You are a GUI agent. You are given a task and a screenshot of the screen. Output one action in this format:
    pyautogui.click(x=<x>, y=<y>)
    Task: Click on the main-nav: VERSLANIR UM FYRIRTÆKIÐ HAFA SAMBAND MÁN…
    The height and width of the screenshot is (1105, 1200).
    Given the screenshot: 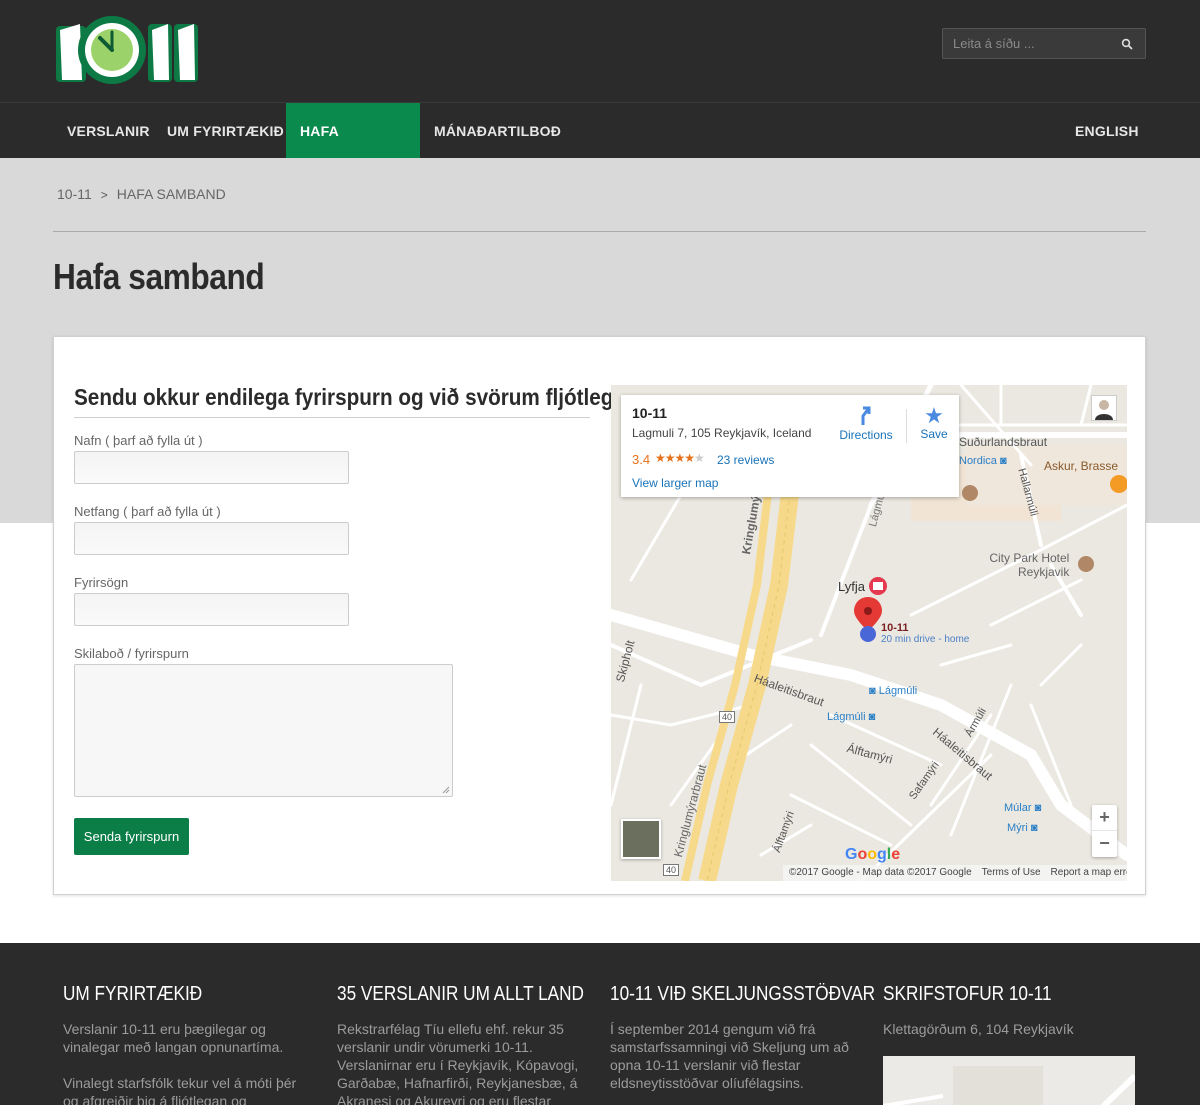 What is the action you would take?
    pyautogui.click(x=600, y=148)
    